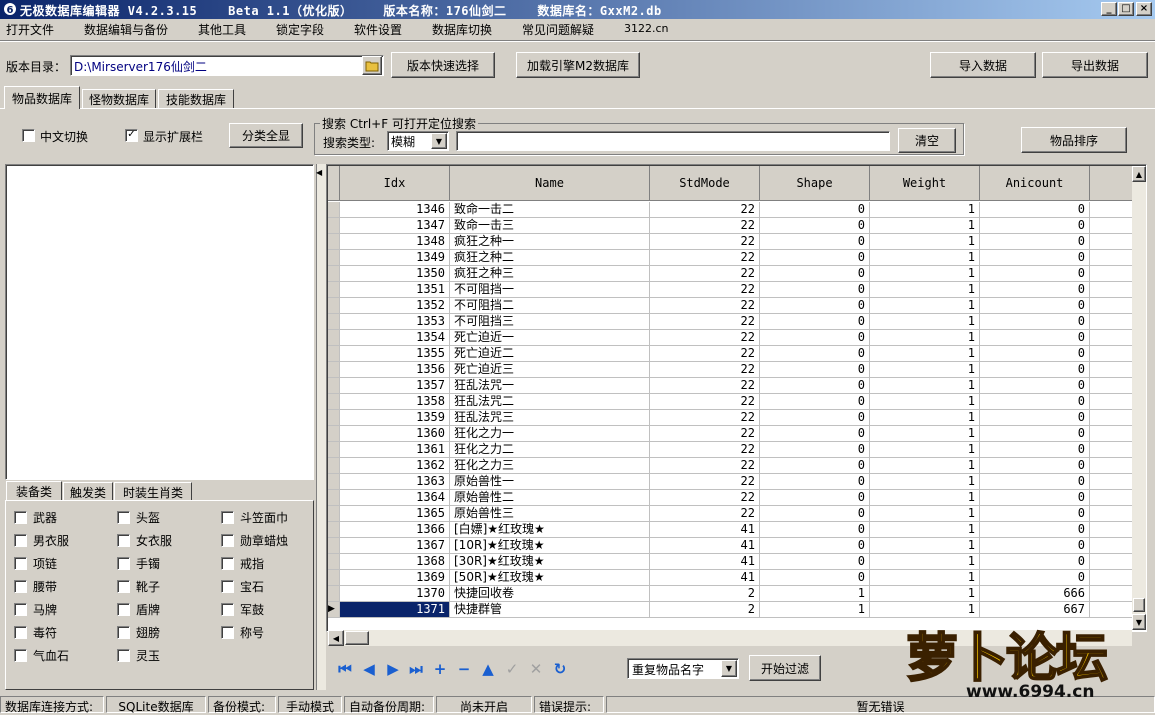  What do you see at coordinates (550, 210) in the screenshot?
I see `table-cell: 致命一击二` at bounding box center [550, 210].